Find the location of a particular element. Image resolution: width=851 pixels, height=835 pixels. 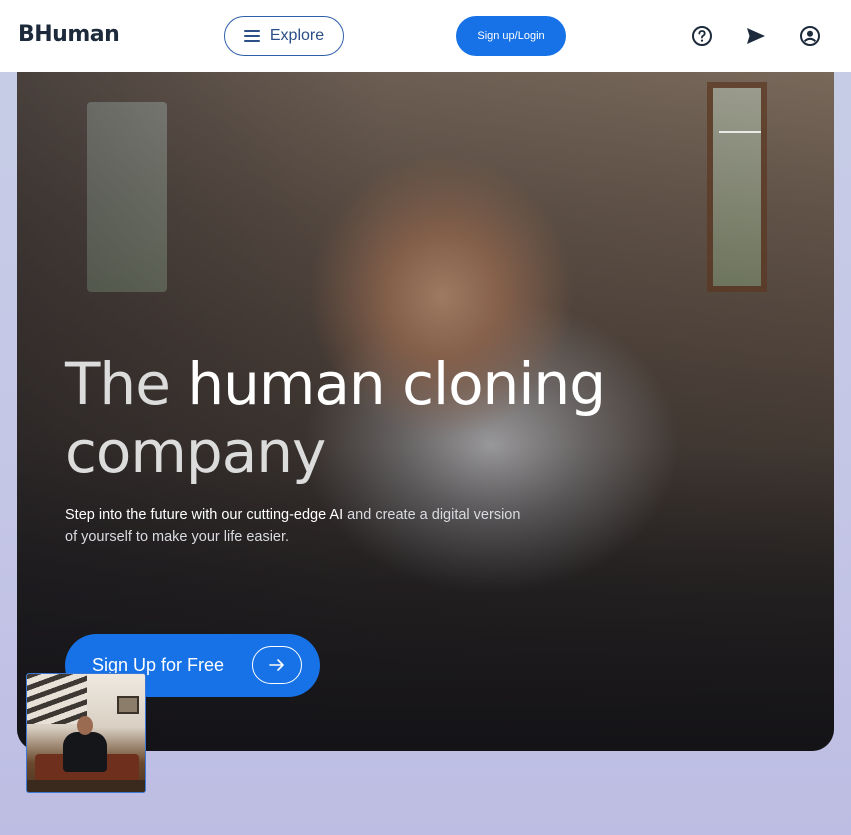

floor is located at coordinates (86, 786).